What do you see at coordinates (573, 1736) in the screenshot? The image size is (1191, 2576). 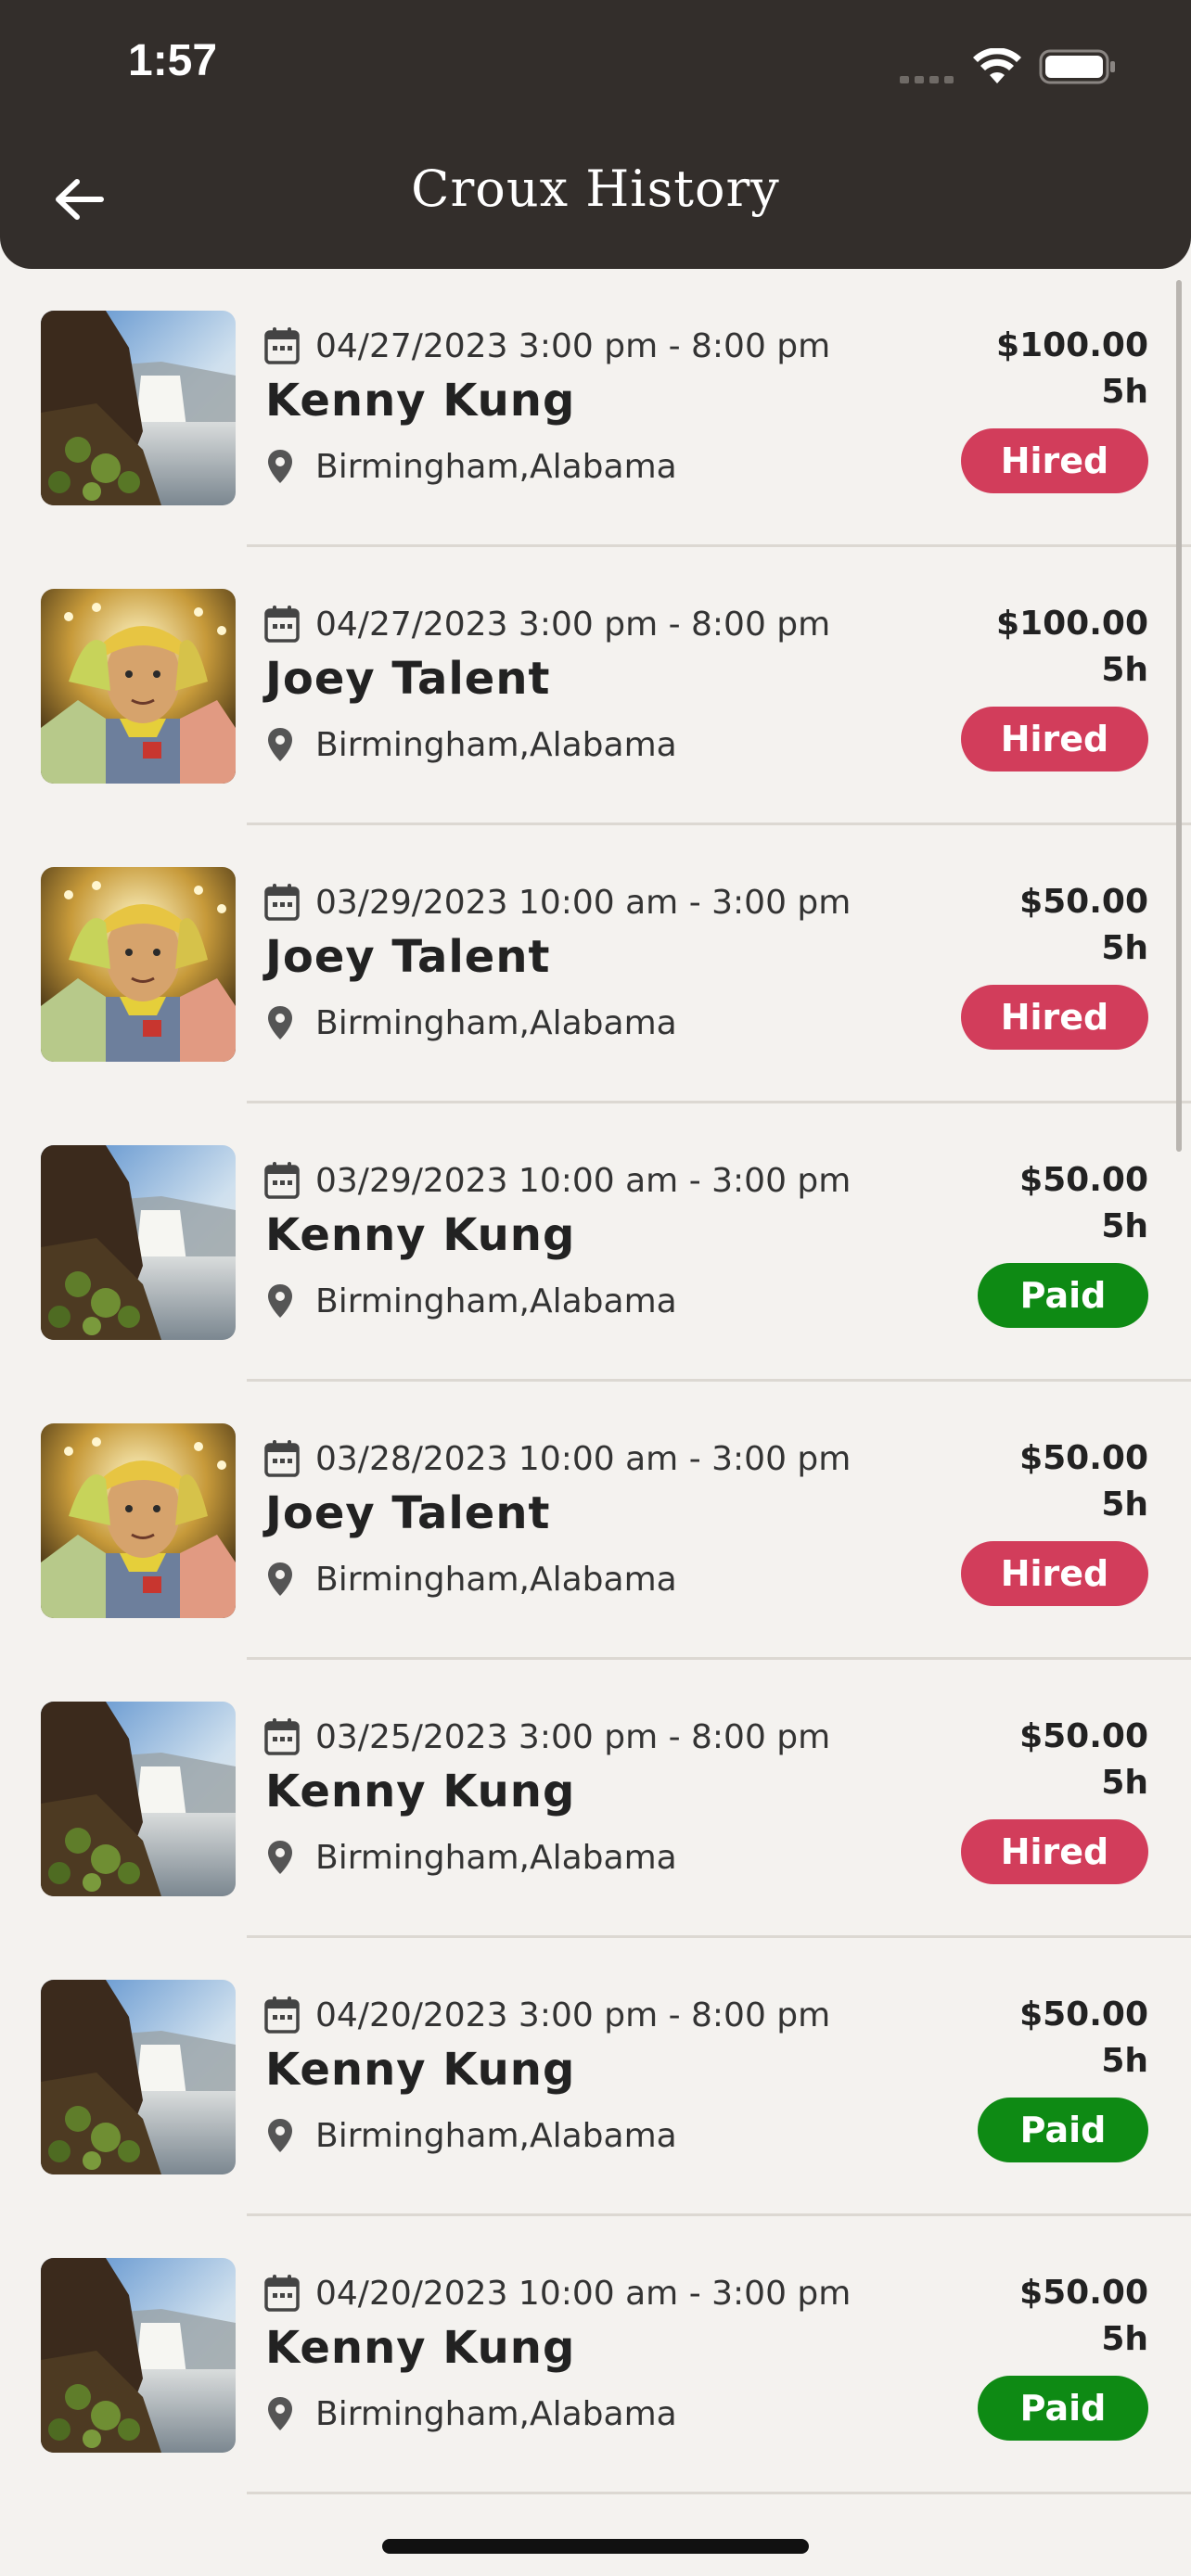 I see `date-range: 03/25/2023 3:00 pm - 8:00 pm` at bounding box center [573, 1736].